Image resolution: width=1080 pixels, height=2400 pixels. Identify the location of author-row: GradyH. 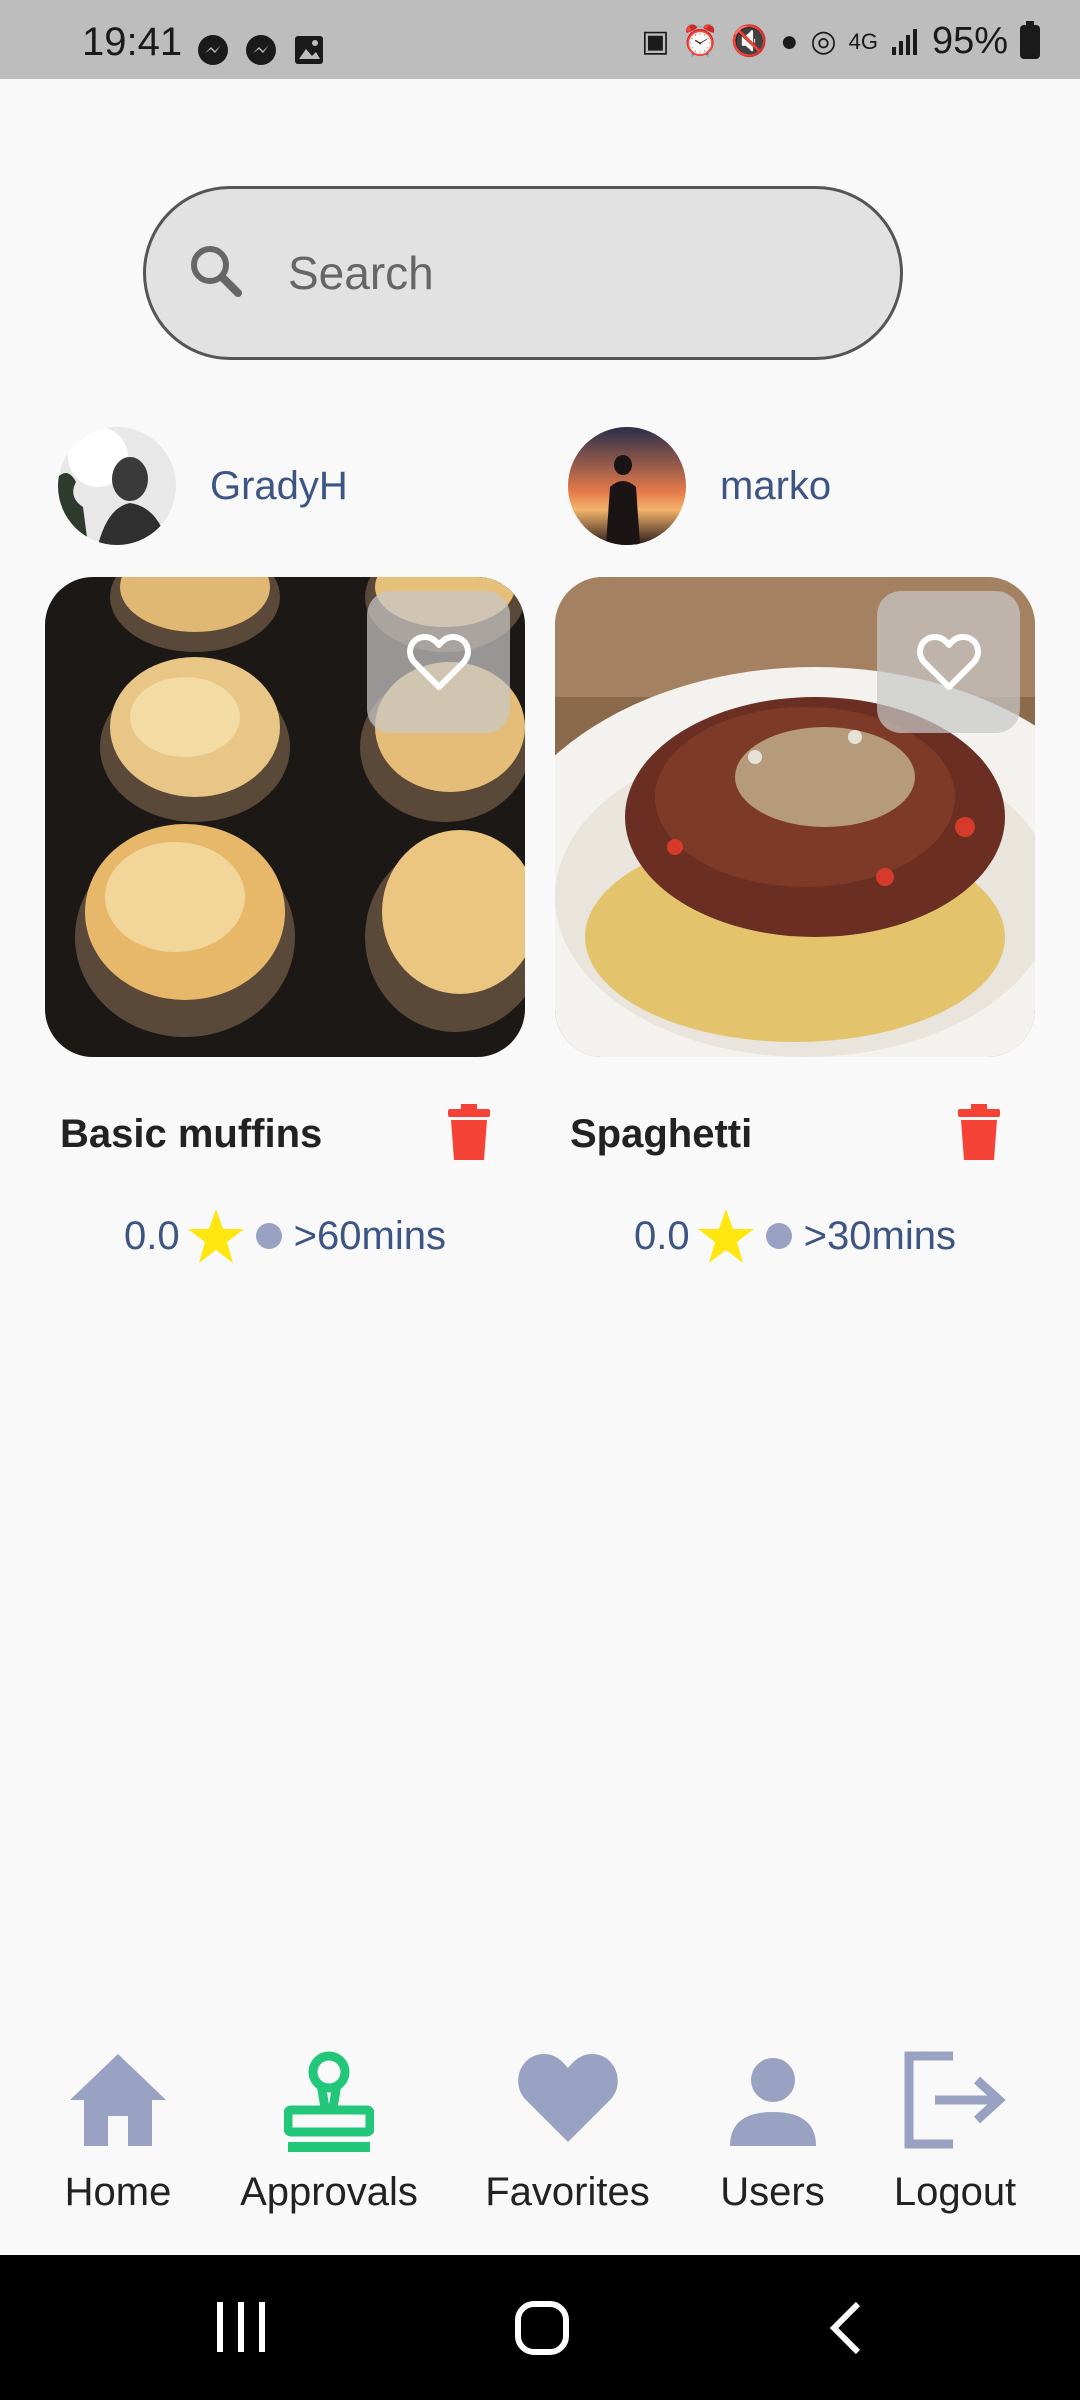
(285, 489).